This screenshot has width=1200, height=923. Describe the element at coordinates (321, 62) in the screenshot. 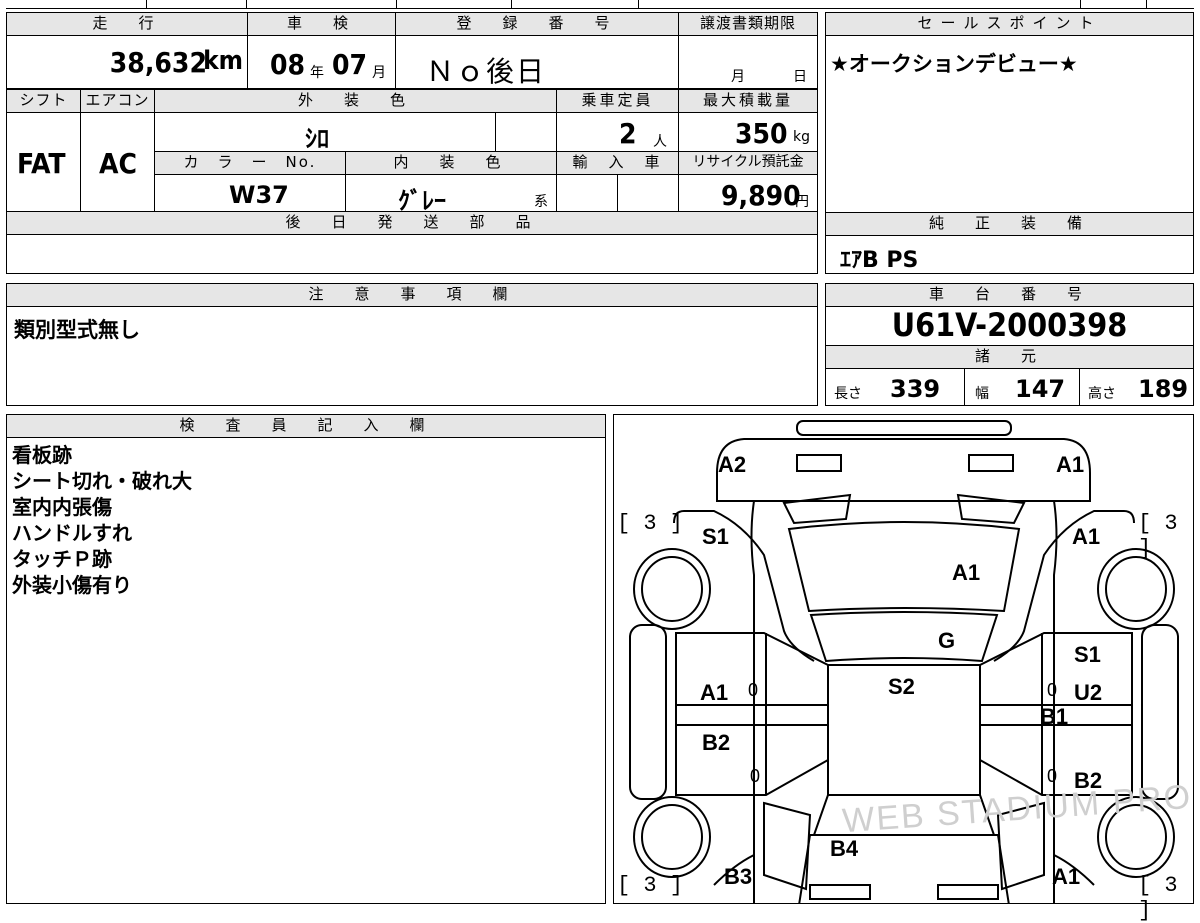

I see `inspection-cell: 08 年 07 月` at that location.